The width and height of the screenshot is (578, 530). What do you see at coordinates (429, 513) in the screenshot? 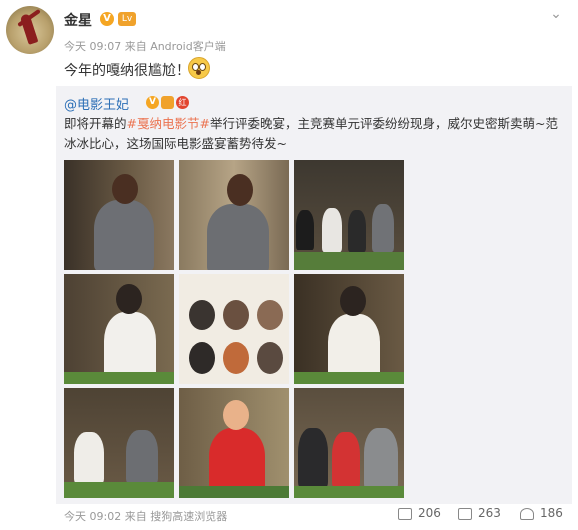
I see `forward-count: 206` at bounding box center [429, 513].